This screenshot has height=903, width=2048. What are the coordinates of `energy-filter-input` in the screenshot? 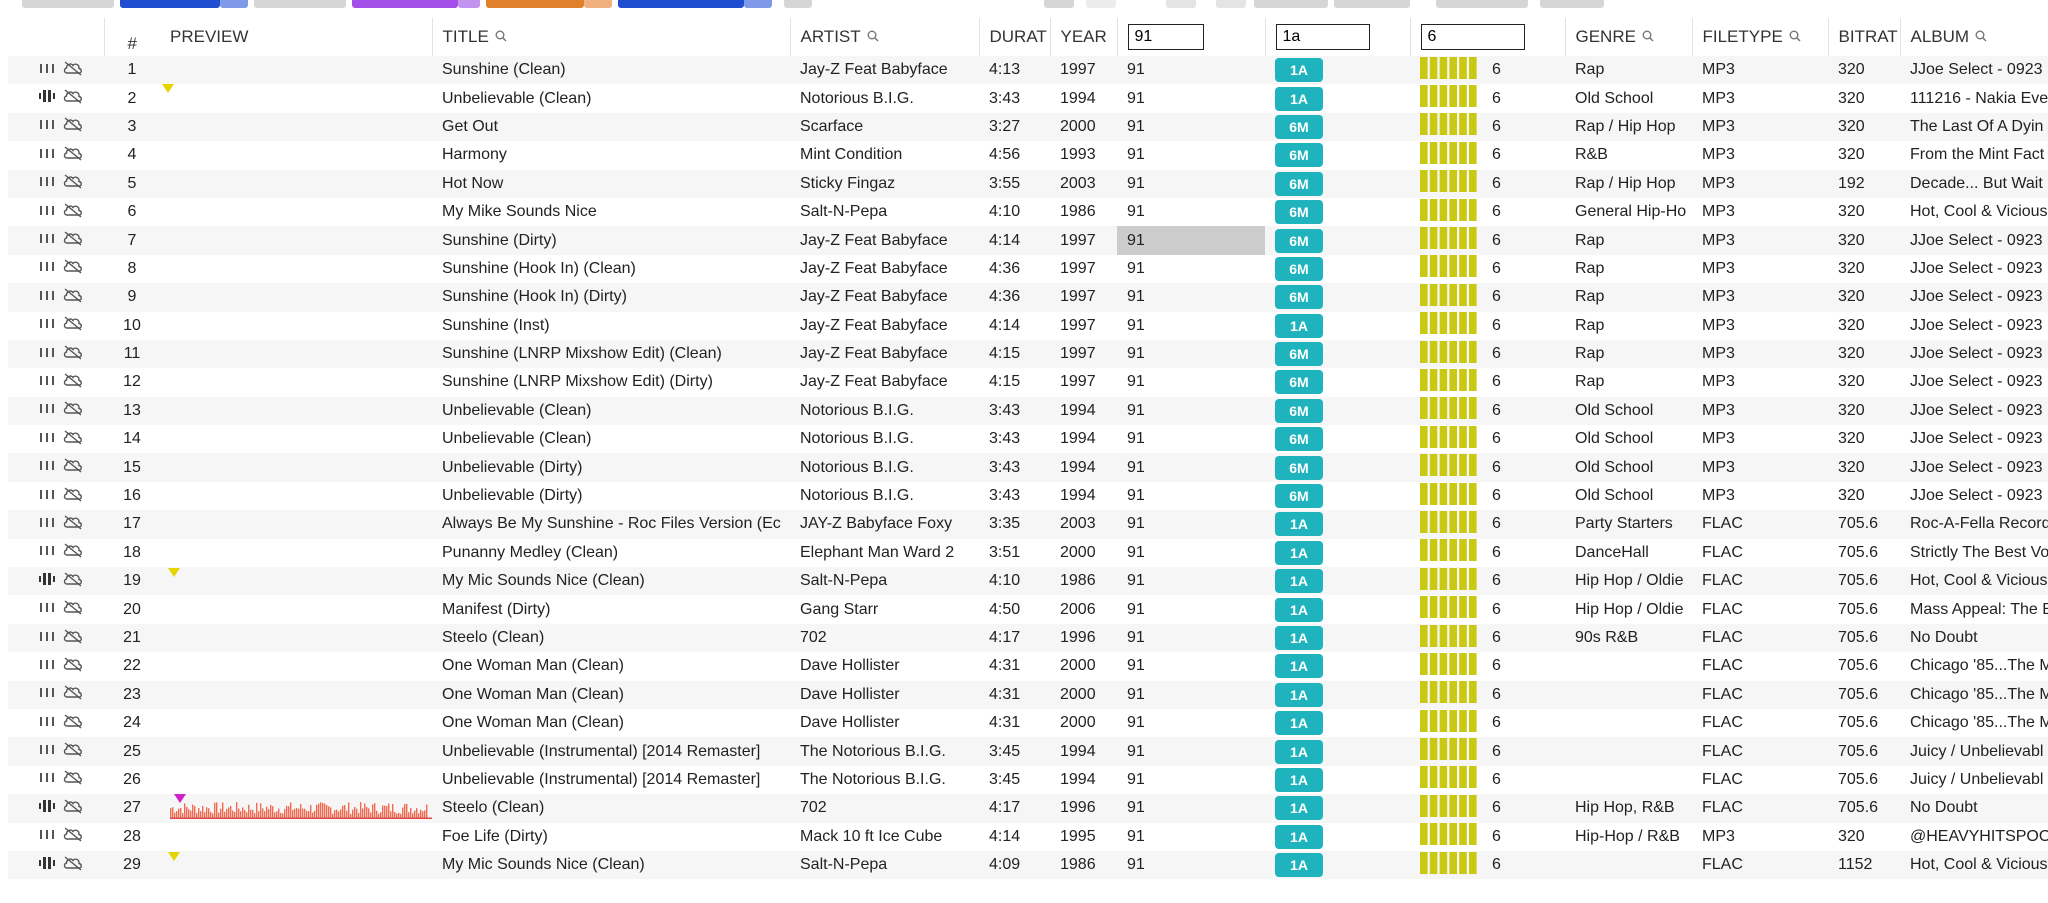 It's located at (1472, 37).